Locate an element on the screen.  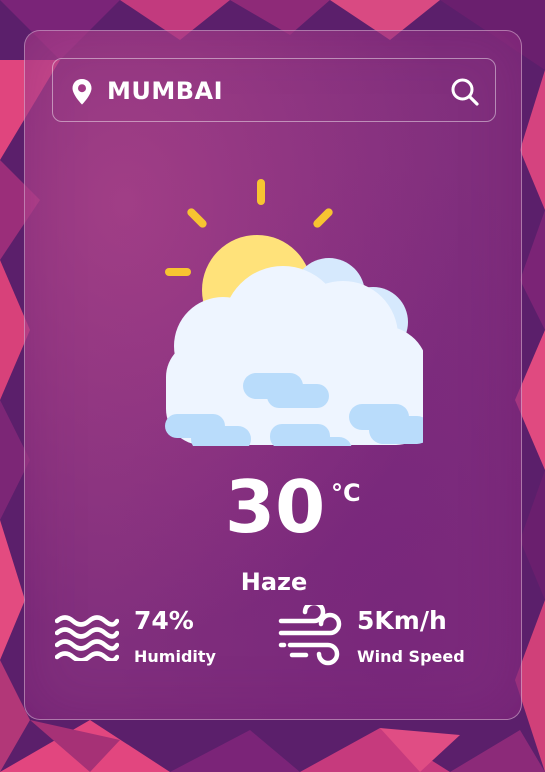
location-pin-icon is located at coordinates (82, 92).